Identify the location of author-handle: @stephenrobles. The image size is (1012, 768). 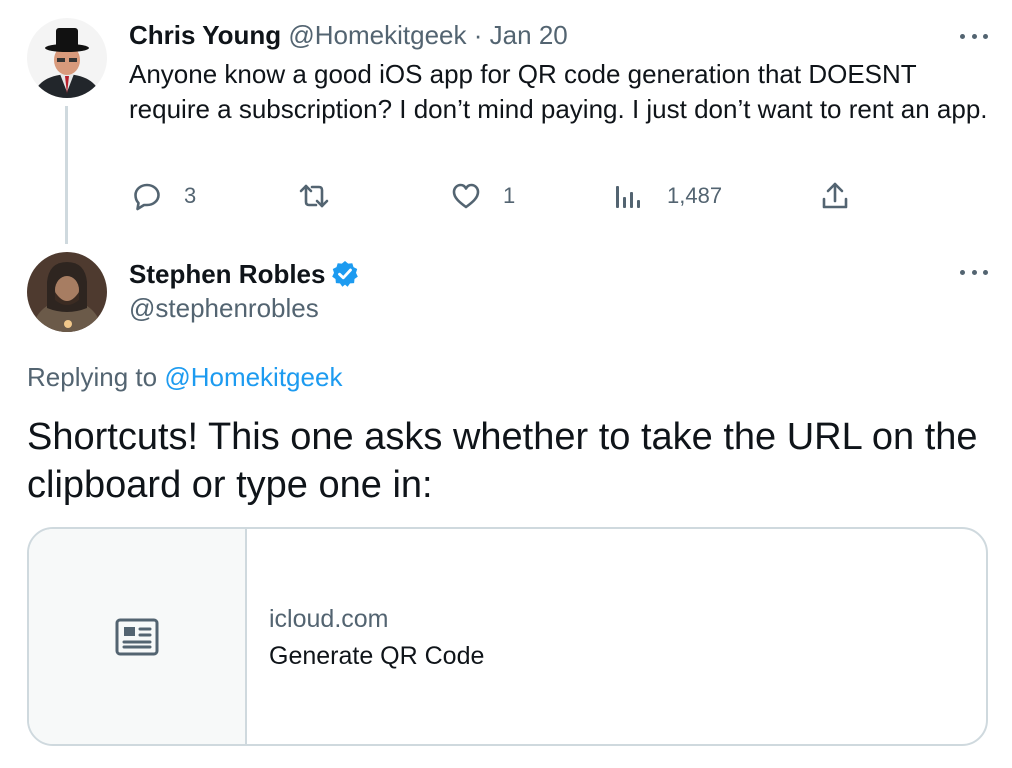
(224, 308).